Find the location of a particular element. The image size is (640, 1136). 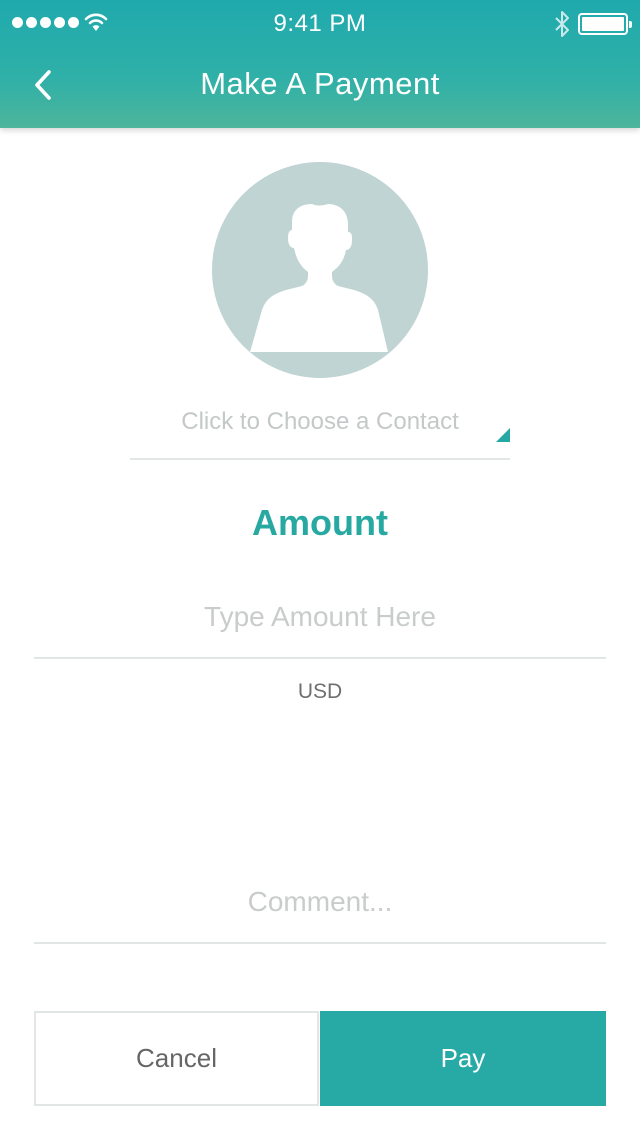

status-bar: 9:41 PM is located at coordinates (320, 23).